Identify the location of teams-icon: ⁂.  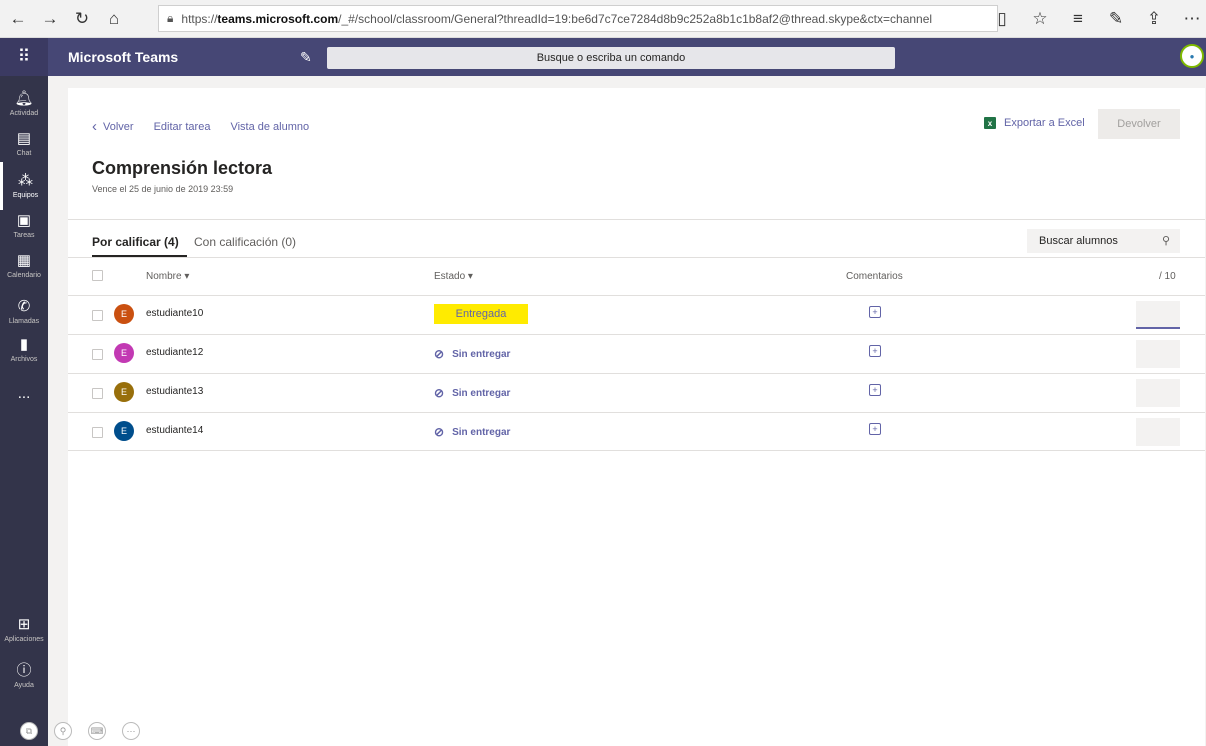
(25, 180).